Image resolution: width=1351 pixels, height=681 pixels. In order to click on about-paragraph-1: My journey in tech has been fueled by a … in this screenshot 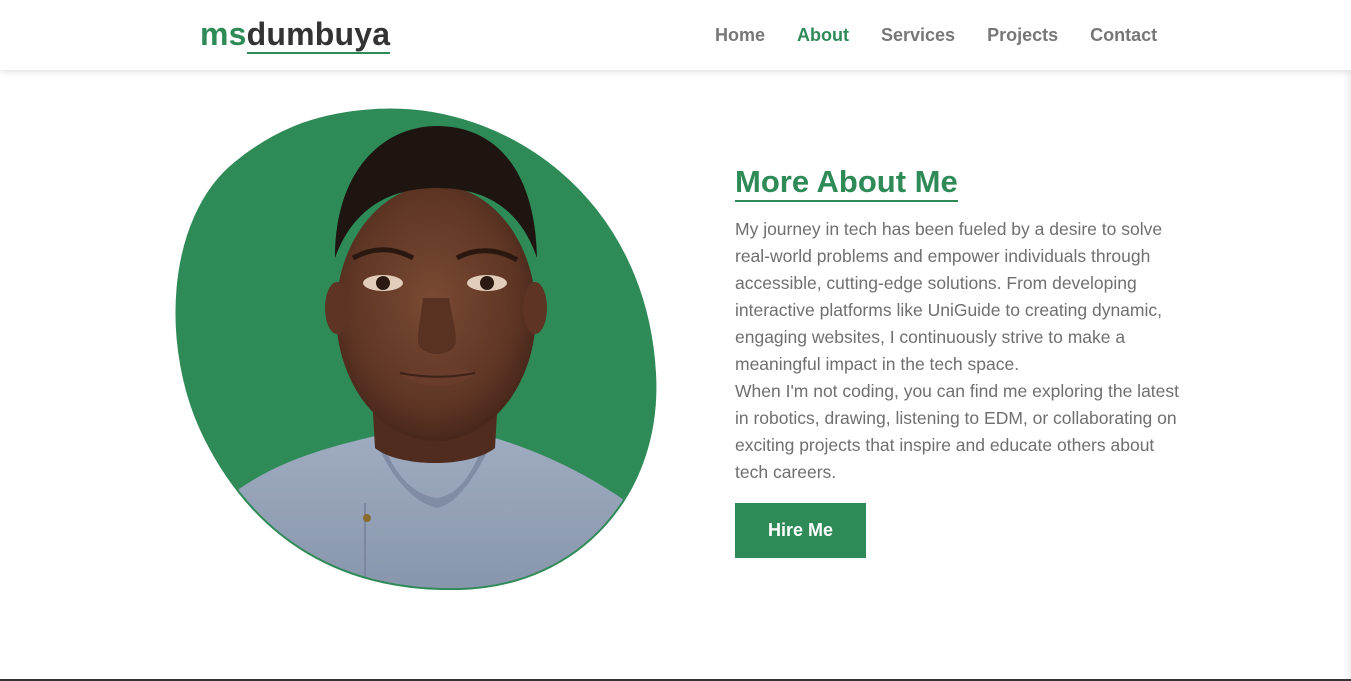, I will do `click(949, 296)`.